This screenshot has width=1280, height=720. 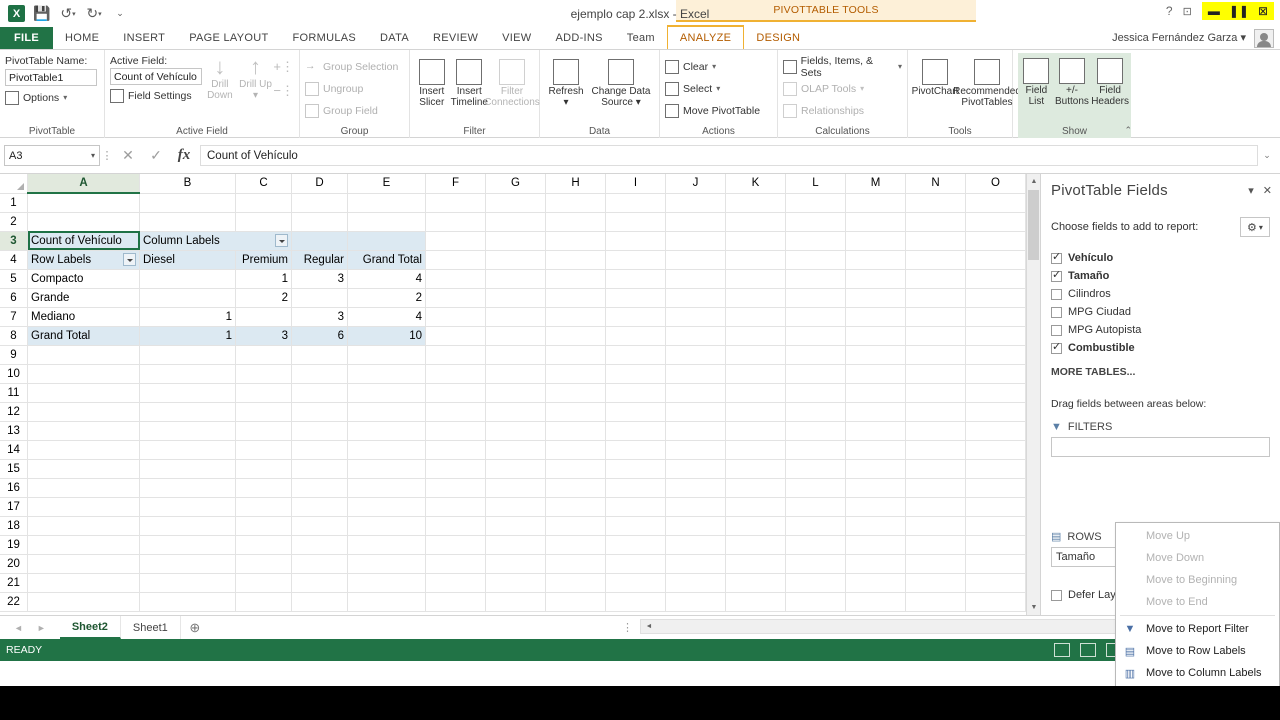 What do you see at coordinates (695, 469) in the screenshot?
I see `cell-j15` at bounding box center [695, 469].